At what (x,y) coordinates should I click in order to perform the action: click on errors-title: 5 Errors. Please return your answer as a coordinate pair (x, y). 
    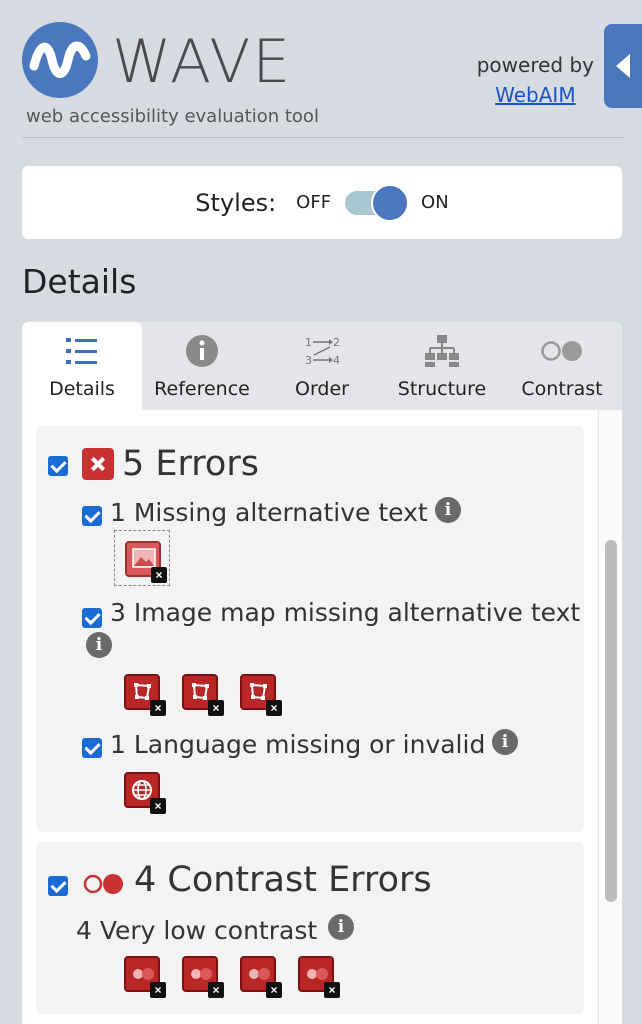
    Looking at the image, I should click on (190, 464).